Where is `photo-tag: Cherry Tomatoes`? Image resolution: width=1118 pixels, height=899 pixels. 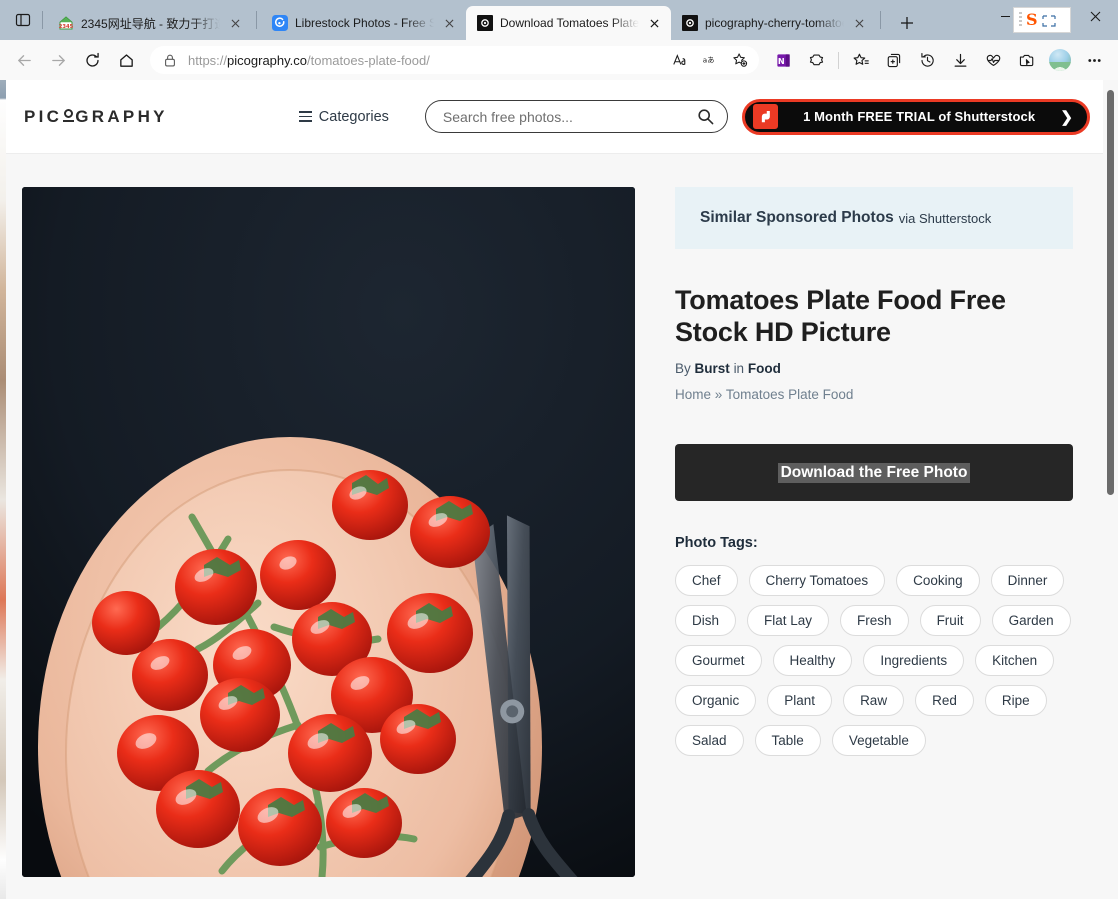 photo-tag: Cherry Tomatoes is located at coordinates (817, 581).